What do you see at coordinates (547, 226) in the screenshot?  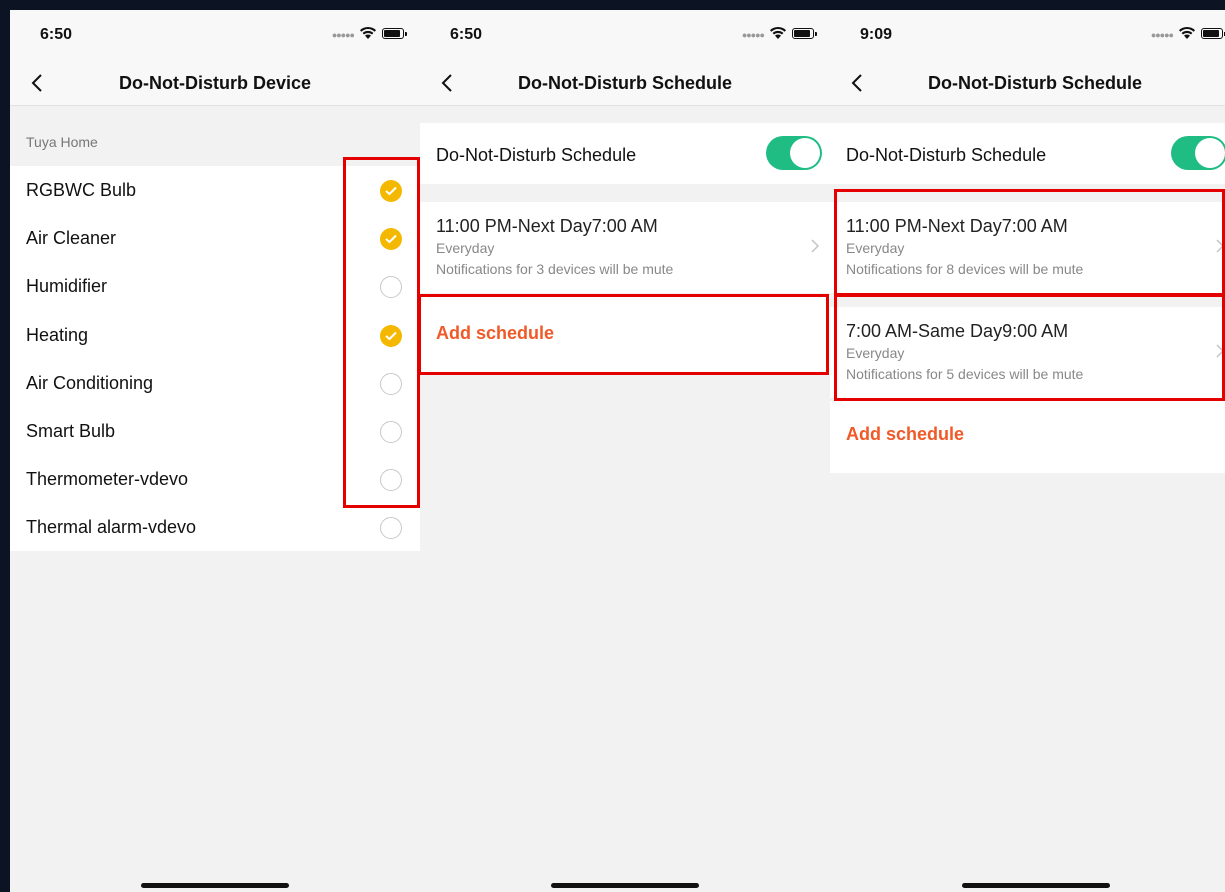 I see `schedule-time: 11:00 PM-Next Day7:00 AM` at bounding box center [547, 226].